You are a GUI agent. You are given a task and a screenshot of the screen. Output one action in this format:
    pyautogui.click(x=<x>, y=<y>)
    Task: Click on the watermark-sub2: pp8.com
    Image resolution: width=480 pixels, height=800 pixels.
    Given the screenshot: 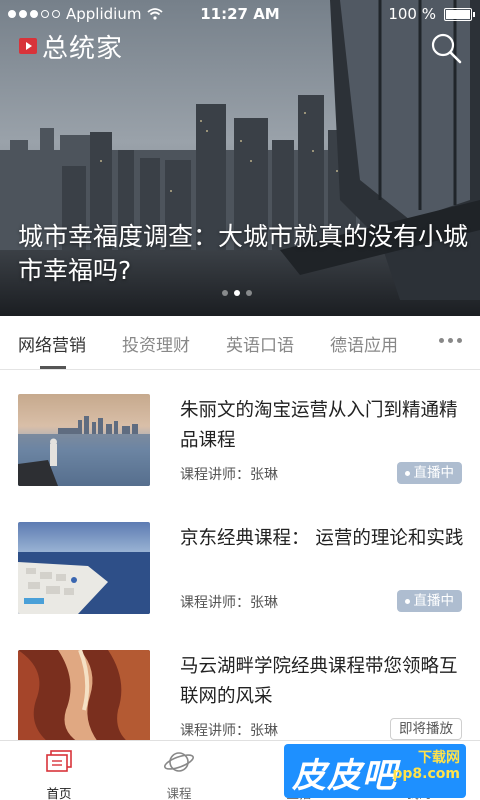 What is the action you would take?
    pyautogui.click(x=426, y=774)
    